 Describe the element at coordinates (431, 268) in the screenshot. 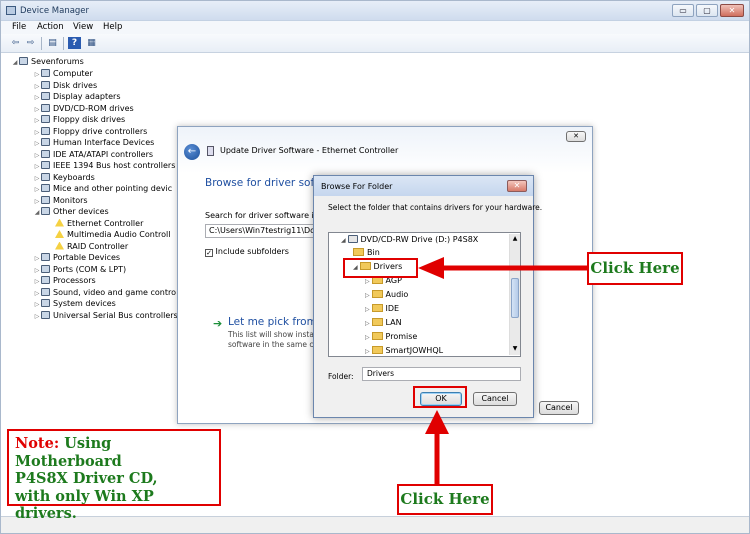

I see `arrow-right-head` at that location.